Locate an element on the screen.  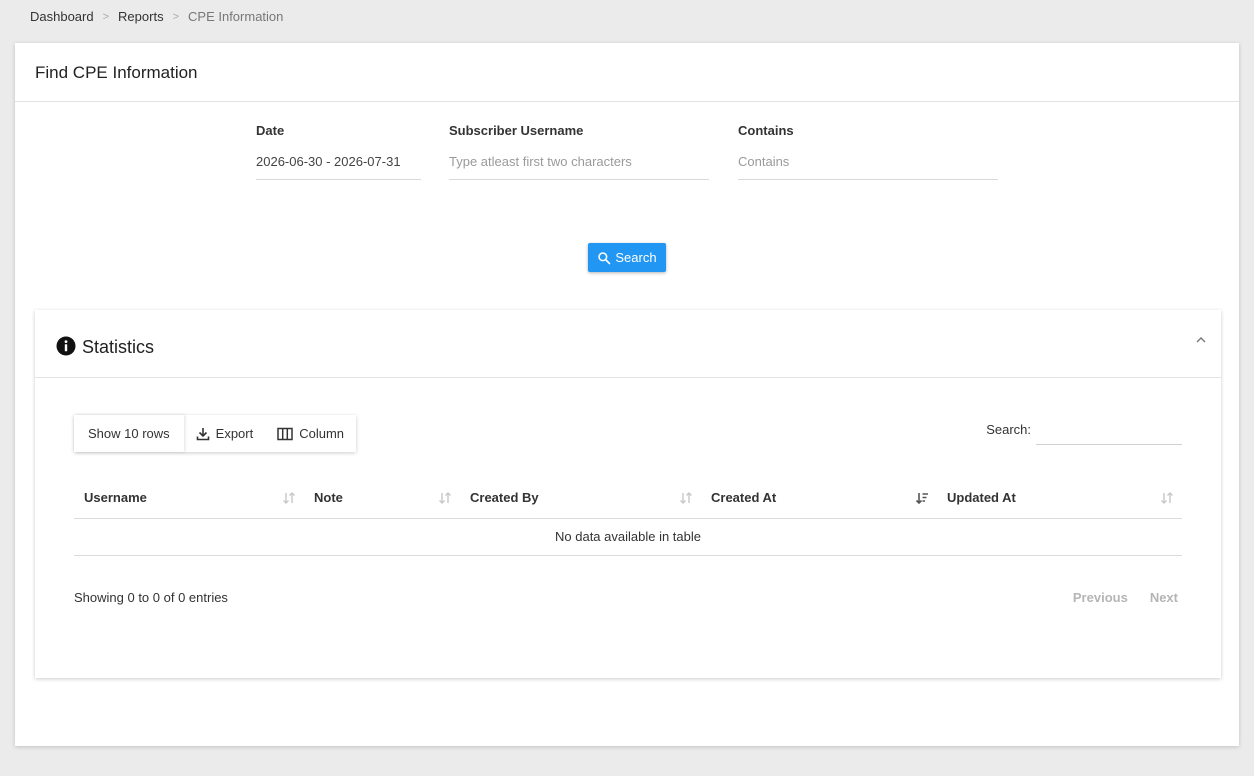
contains-filter: Contains Contains is located at coordinates (868, 151).